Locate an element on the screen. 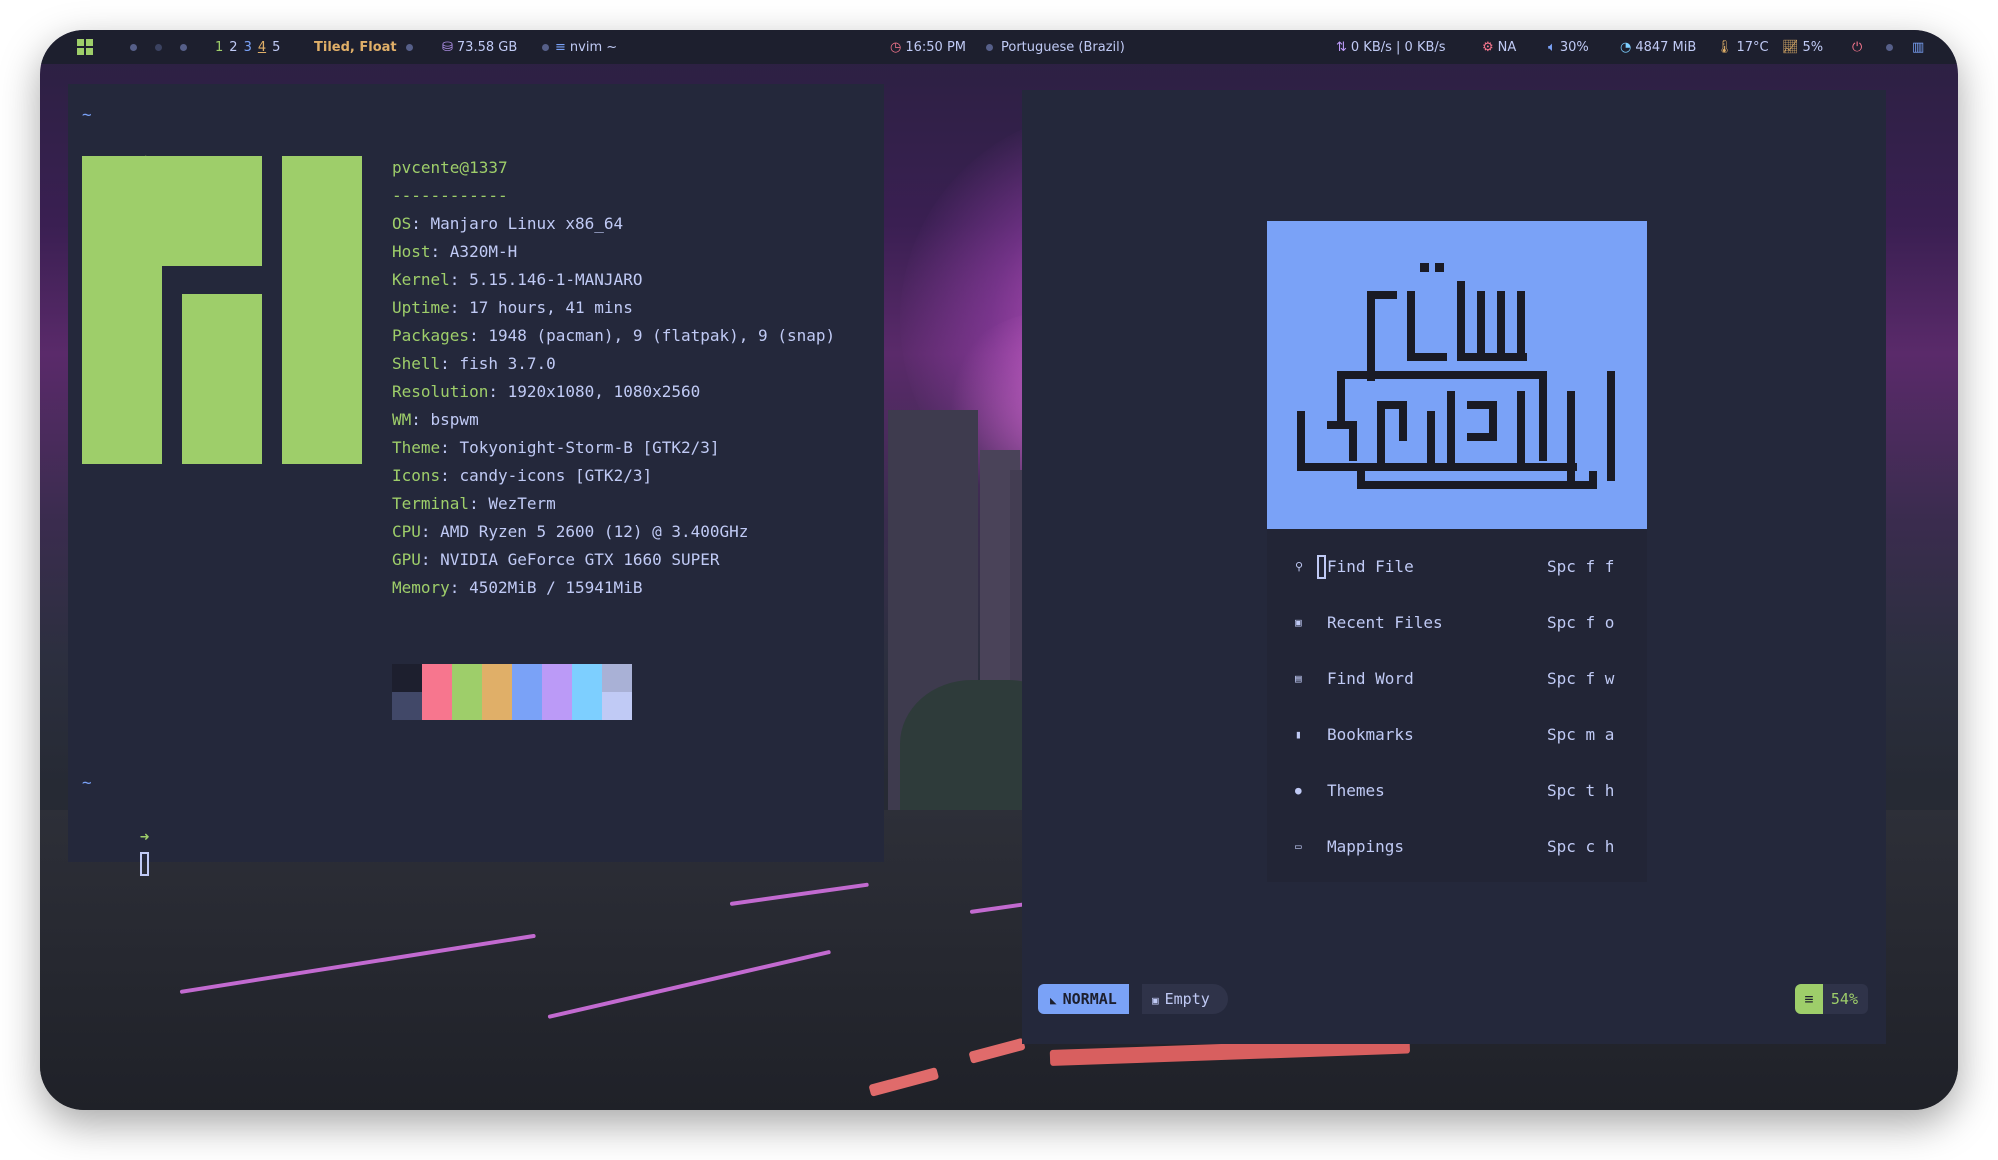 This screenshot has height=1160, width=1998. dashboard-item-shortcut: Spc f w is located at coordinates (1581, 678).